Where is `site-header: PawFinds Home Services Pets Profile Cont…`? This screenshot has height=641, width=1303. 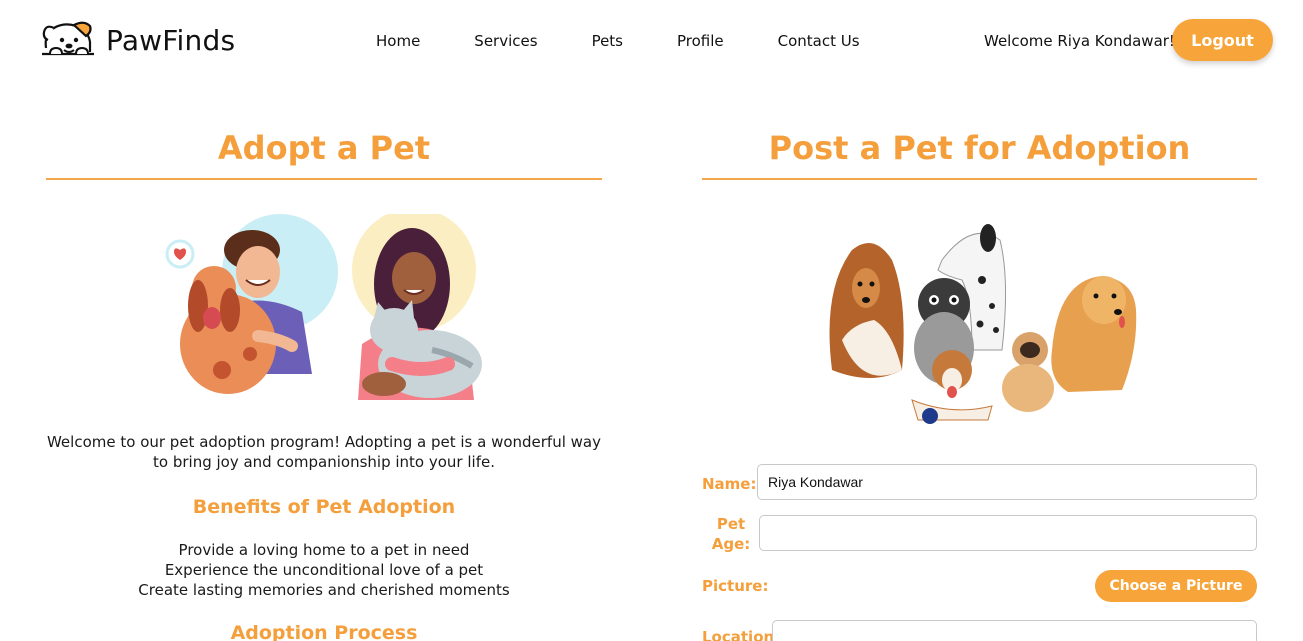 site-header: PawFinds Home Services Pets Profile Cont… is located at coordinates (651, 42).